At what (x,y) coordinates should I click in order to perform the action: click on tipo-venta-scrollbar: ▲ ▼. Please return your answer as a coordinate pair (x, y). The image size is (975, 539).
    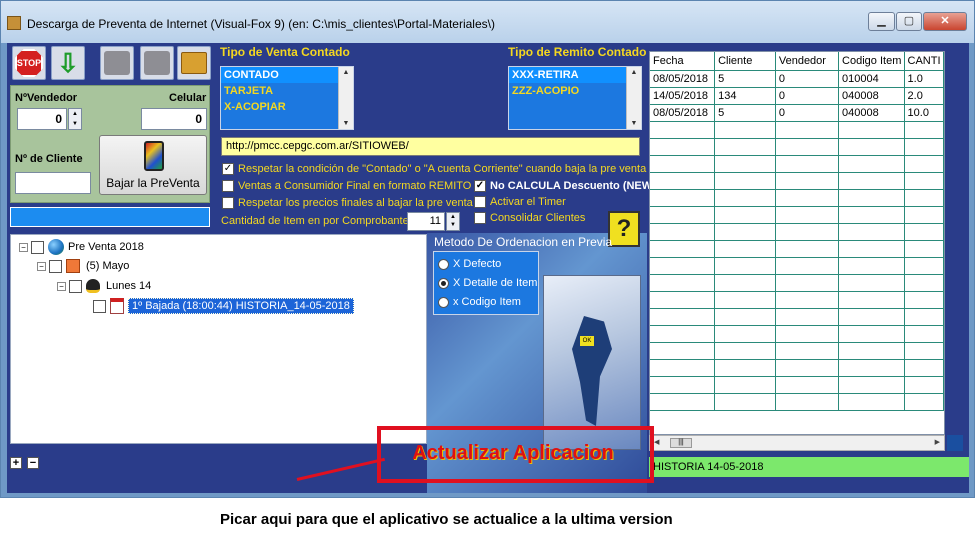
    Looking at the image, I should click on (345, 98).